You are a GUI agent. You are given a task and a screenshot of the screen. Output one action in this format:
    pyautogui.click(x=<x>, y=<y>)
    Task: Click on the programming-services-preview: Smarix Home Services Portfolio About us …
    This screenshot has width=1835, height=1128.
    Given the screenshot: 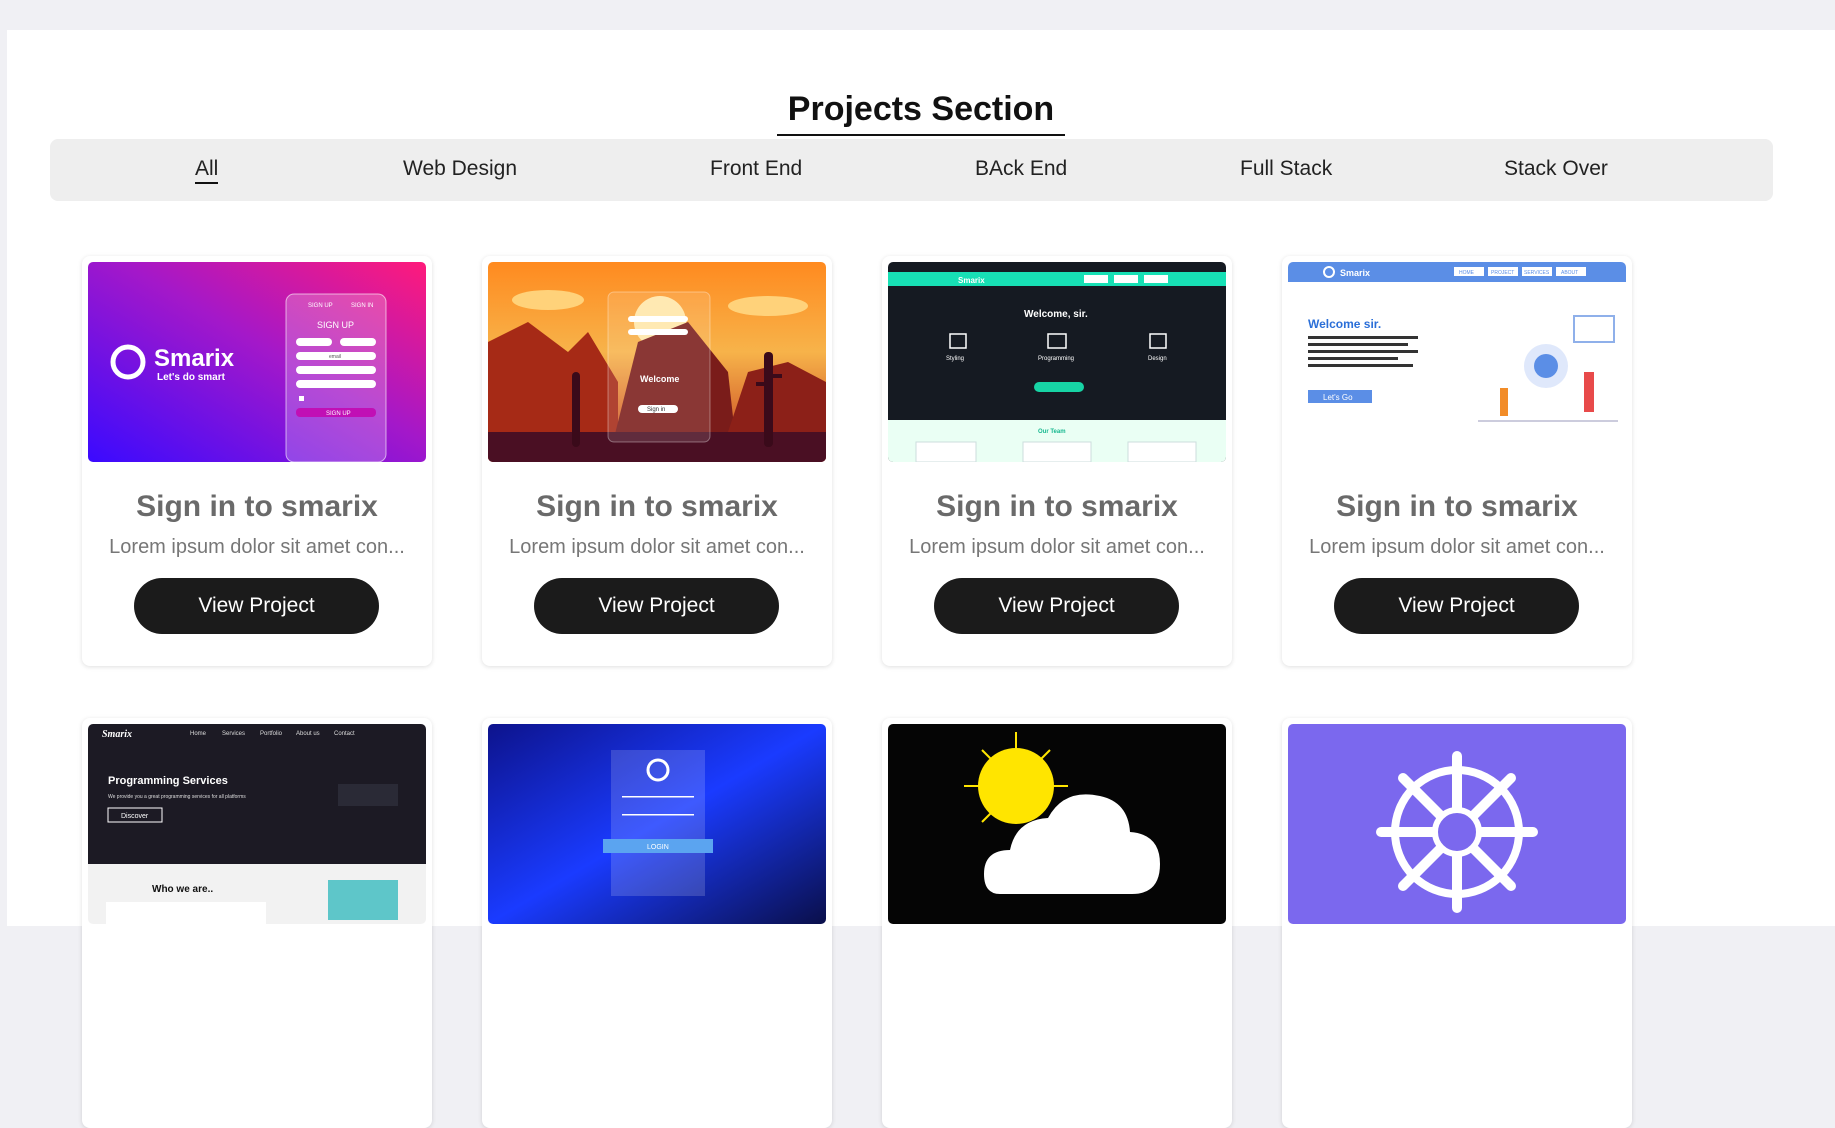 What is the action you would take?
    pyautogui.click(x=257, y=824)
    